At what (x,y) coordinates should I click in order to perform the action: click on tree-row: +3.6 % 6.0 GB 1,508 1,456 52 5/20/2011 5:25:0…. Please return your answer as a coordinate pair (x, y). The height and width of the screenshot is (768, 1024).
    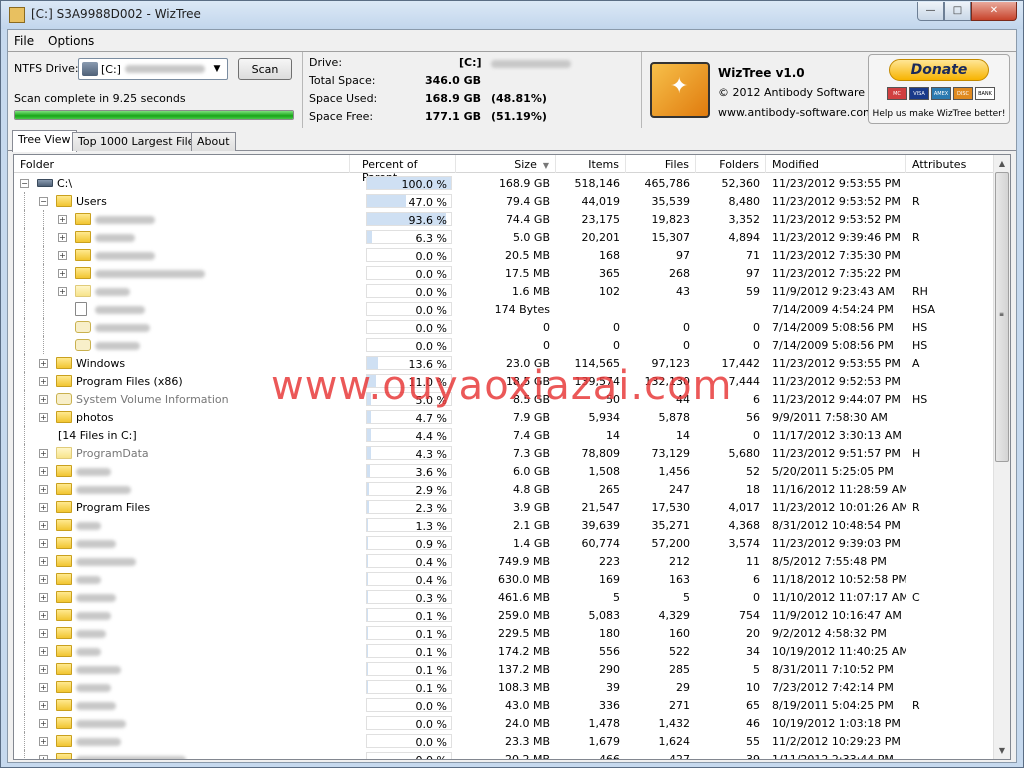
    Looking at the image, I should click on (504, 471).